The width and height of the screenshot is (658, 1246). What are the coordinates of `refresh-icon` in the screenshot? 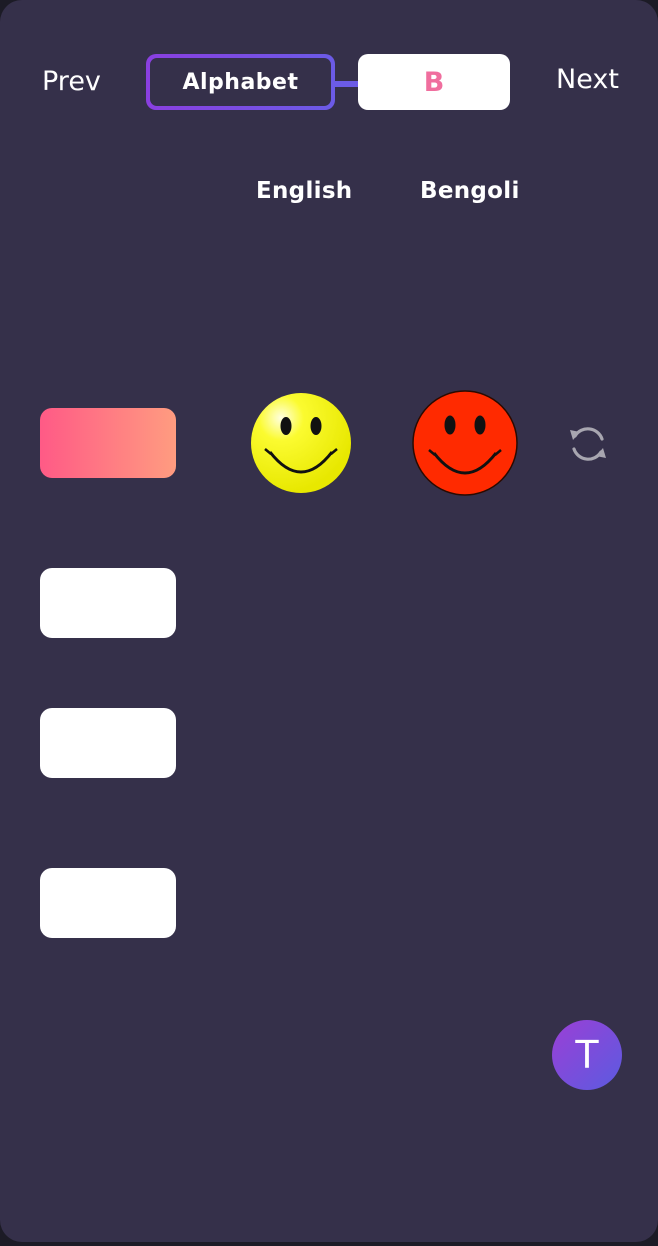 It's located at (588, 444).